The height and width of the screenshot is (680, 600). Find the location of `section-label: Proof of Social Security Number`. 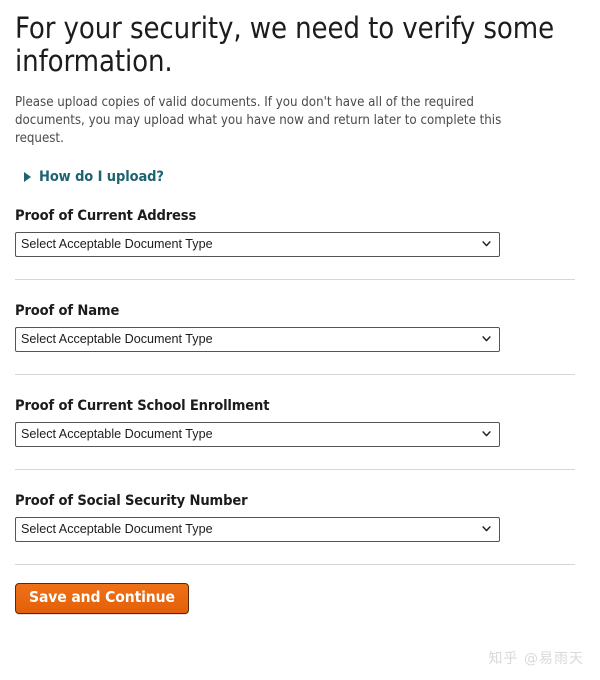

section-label: Proof of Social Security Number is located at coordinates (131, 501).